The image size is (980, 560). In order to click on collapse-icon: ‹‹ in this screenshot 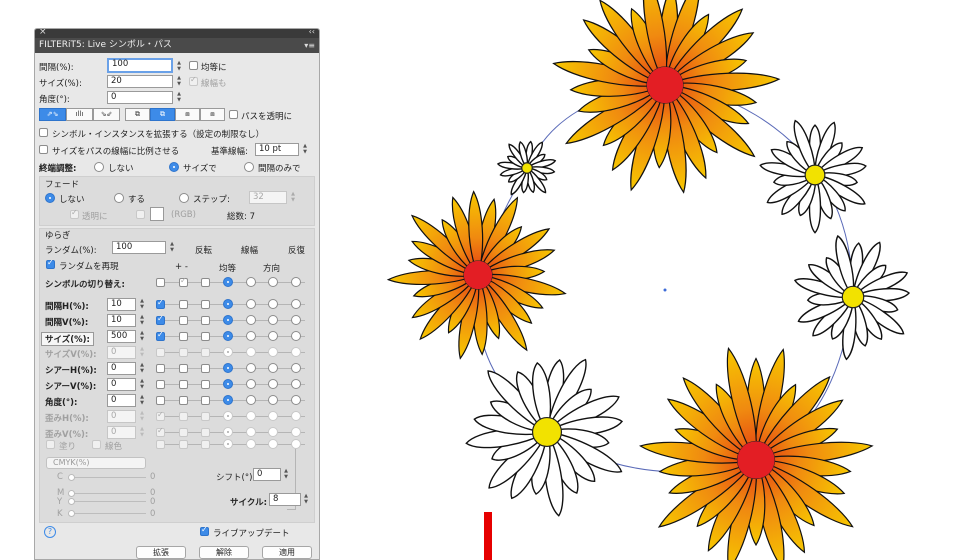, I will do `click(312, 32)`.